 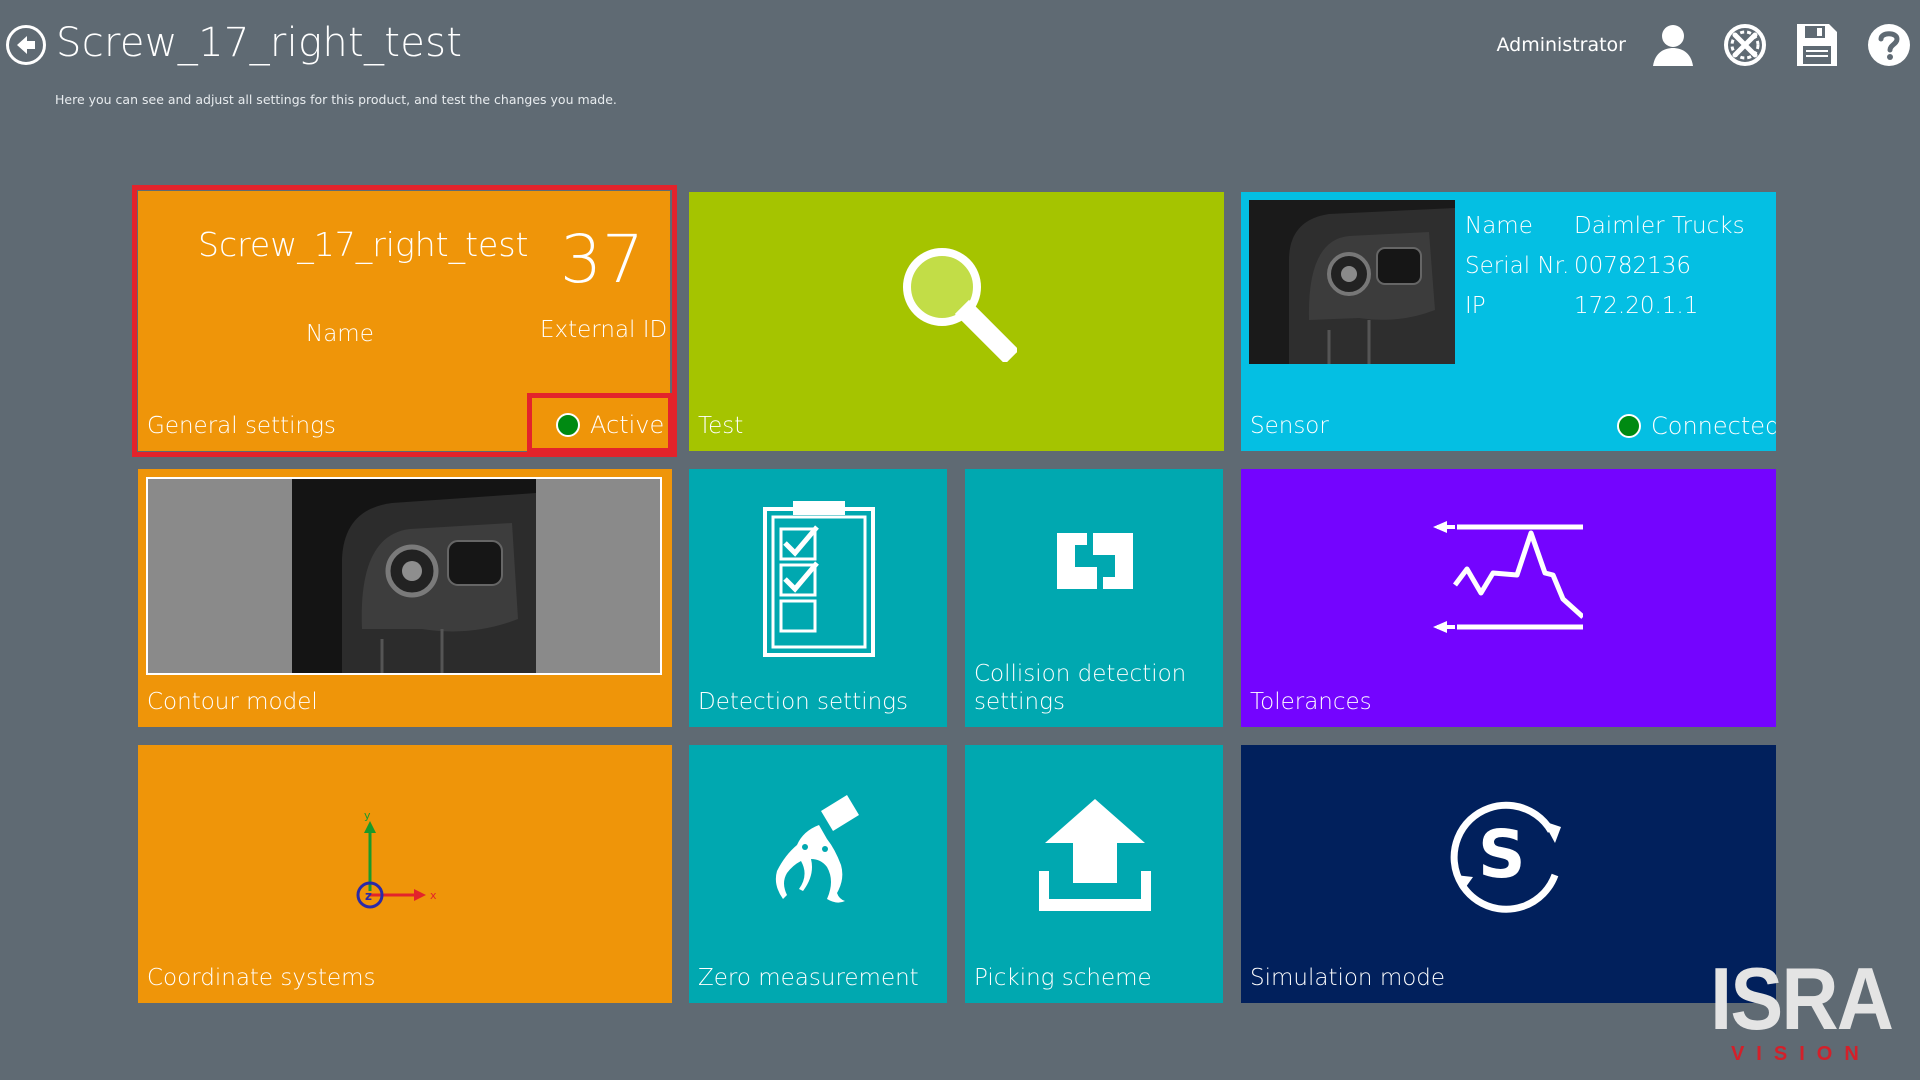 What do you see at coordinates (1708, 45) in the screenshot?
I see `header-toolbar: Administrator` at bounding box center [1708, 45].